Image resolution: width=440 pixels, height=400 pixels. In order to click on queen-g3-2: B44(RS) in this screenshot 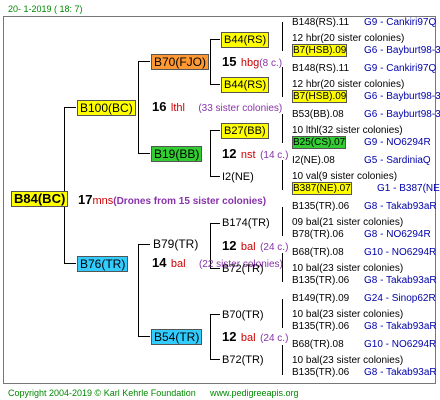, I will do `click(245, 85)`.